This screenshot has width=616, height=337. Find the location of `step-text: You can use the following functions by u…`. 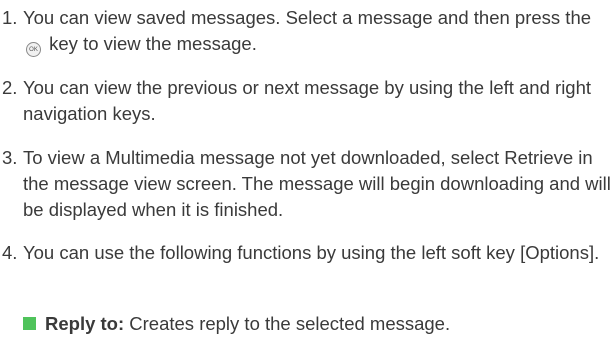

step-text: You can use the following functions by u… is located at coordinates (311, 252).